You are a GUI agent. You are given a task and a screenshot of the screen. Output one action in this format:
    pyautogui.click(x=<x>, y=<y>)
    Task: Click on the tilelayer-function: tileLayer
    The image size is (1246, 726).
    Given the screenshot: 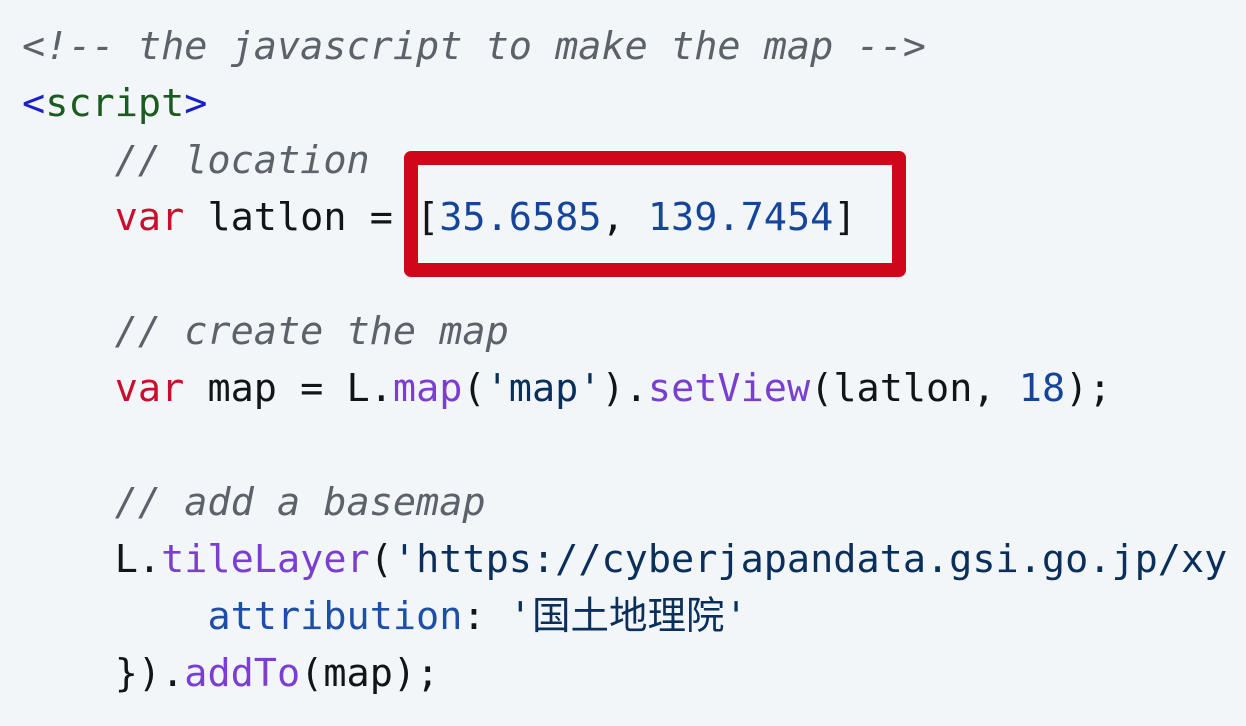 What is the action you would take?
    pyautogui.click(x=265, y=559)
    